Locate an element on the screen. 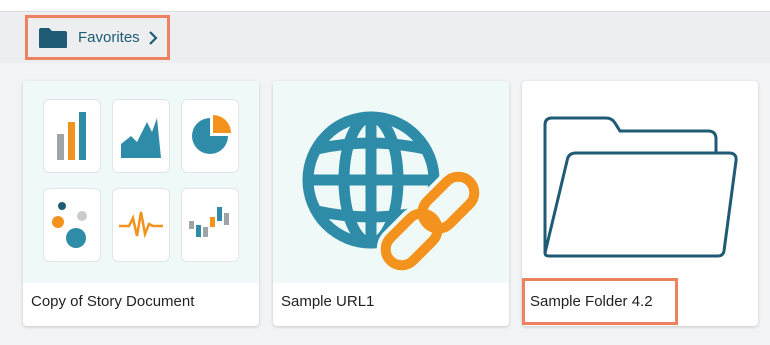 Image resolution: width=770 pixels, height=345 pixels. card-title: Sample URL1 is located at coordinates (328, 301).